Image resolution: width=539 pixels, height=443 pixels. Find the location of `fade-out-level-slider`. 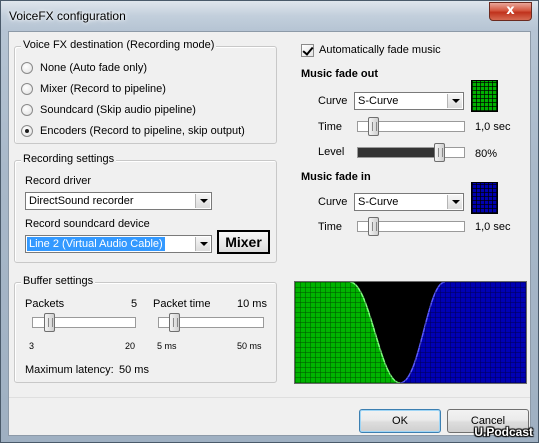

fade-out-level-slider is located at coordinates (411, 152).